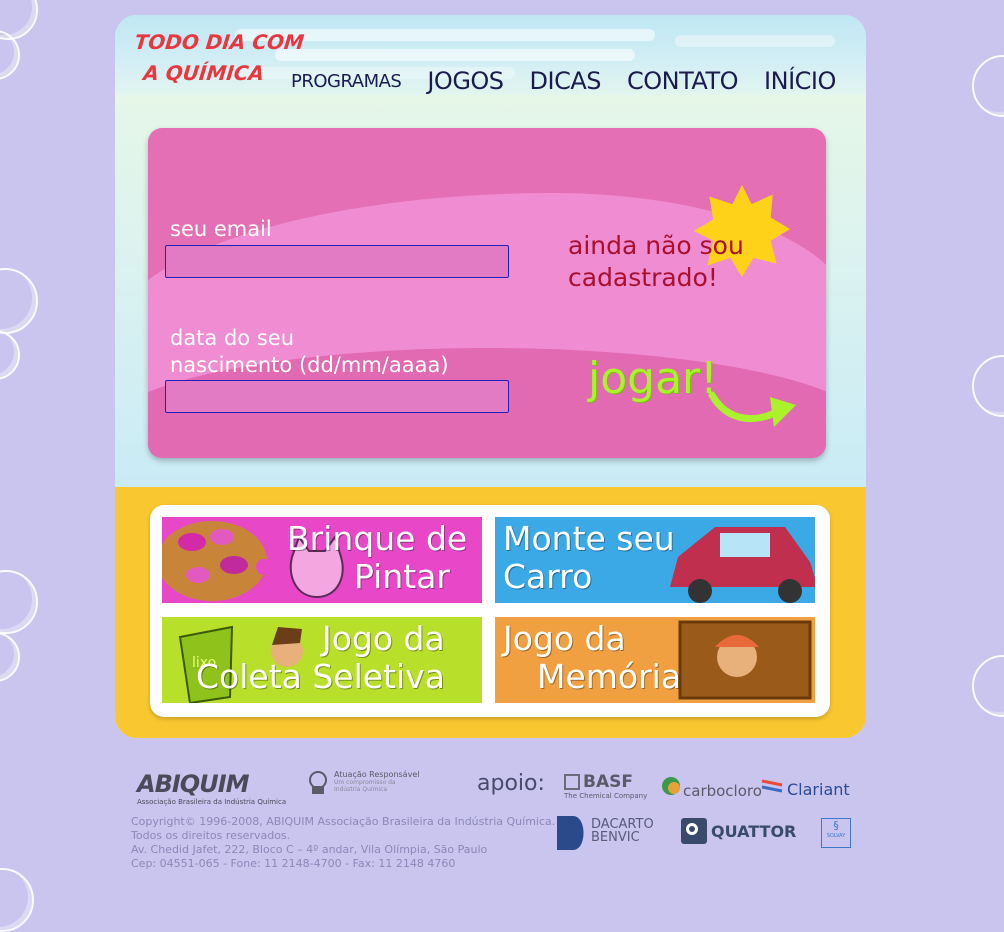  I want to click on car-icon, so click(742, 565).